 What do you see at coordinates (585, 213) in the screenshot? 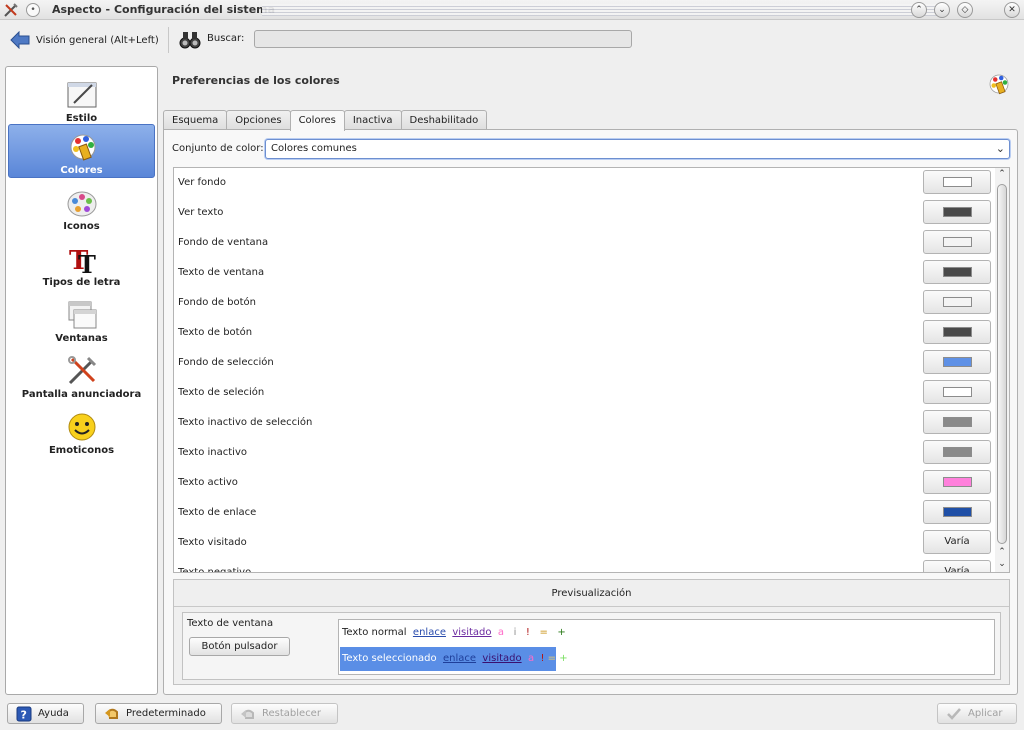
I see `color-row: Ver texto` at bounding box center [585, 213].